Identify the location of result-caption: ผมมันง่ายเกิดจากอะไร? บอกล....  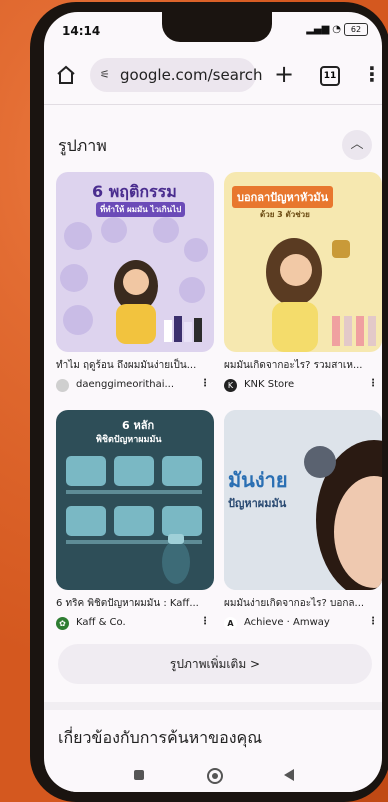
(303, 603).